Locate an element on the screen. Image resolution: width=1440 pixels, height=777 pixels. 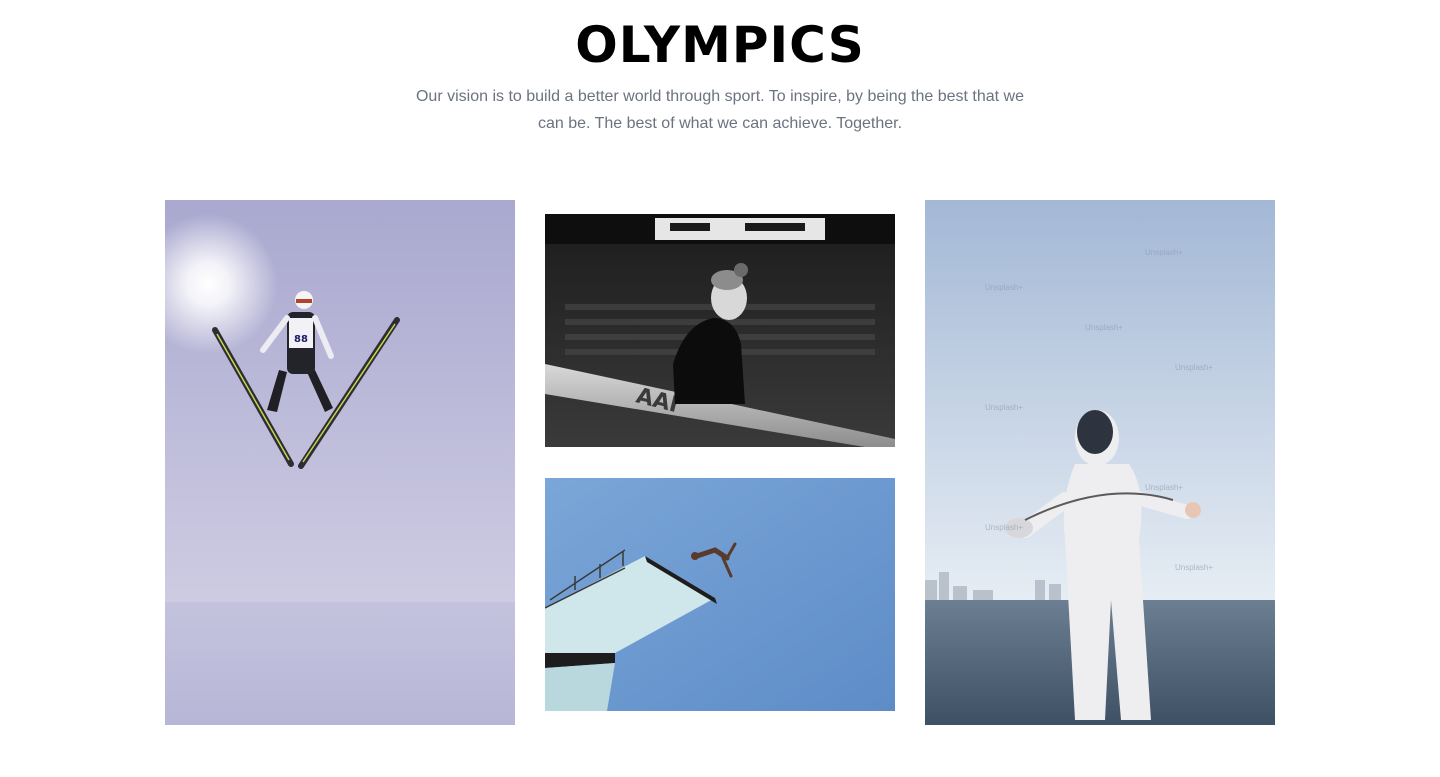
diver-illustration is located at coordinates (720, 594).